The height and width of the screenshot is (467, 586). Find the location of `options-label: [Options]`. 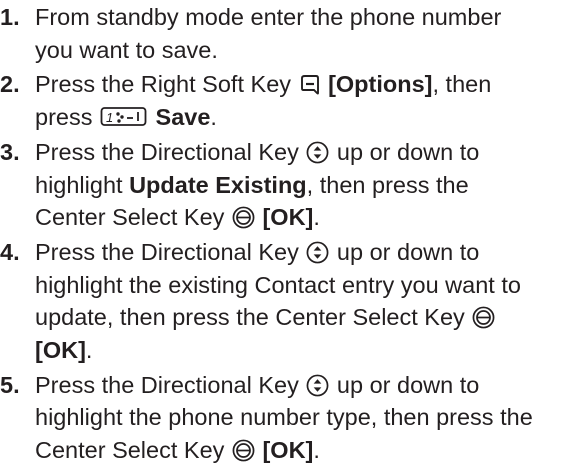

options-label: [Options] is located at coordinates (380, 84).